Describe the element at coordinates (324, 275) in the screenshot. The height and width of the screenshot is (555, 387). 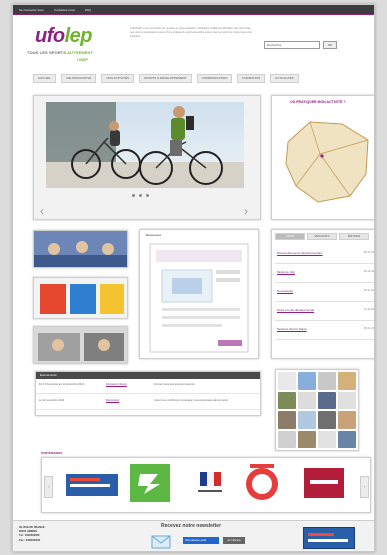
I see `news-item: Mode de club02-12-2014` at that location.